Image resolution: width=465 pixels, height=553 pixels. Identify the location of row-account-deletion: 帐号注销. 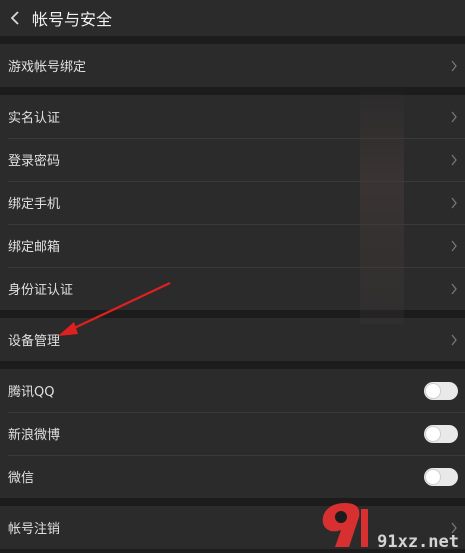
(232, 527).